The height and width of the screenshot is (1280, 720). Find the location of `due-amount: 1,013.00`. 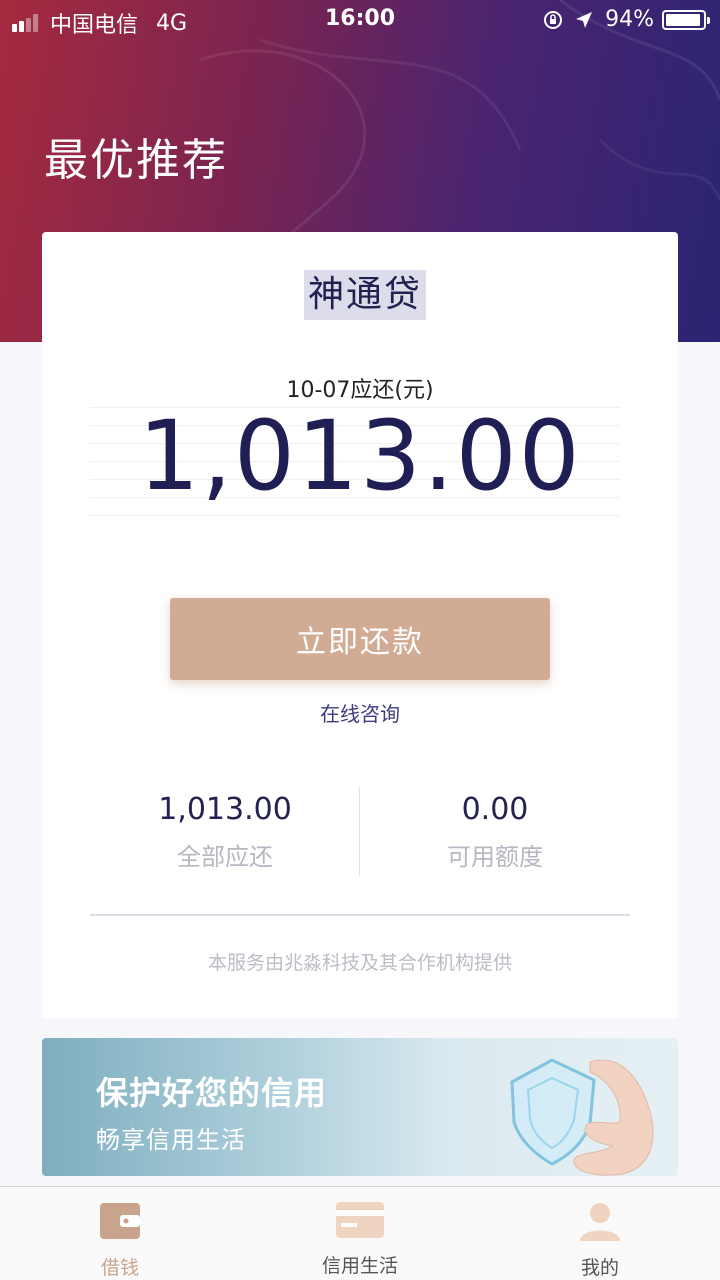

due-amount: 1,013.00 is located at coordinates (360, 456).